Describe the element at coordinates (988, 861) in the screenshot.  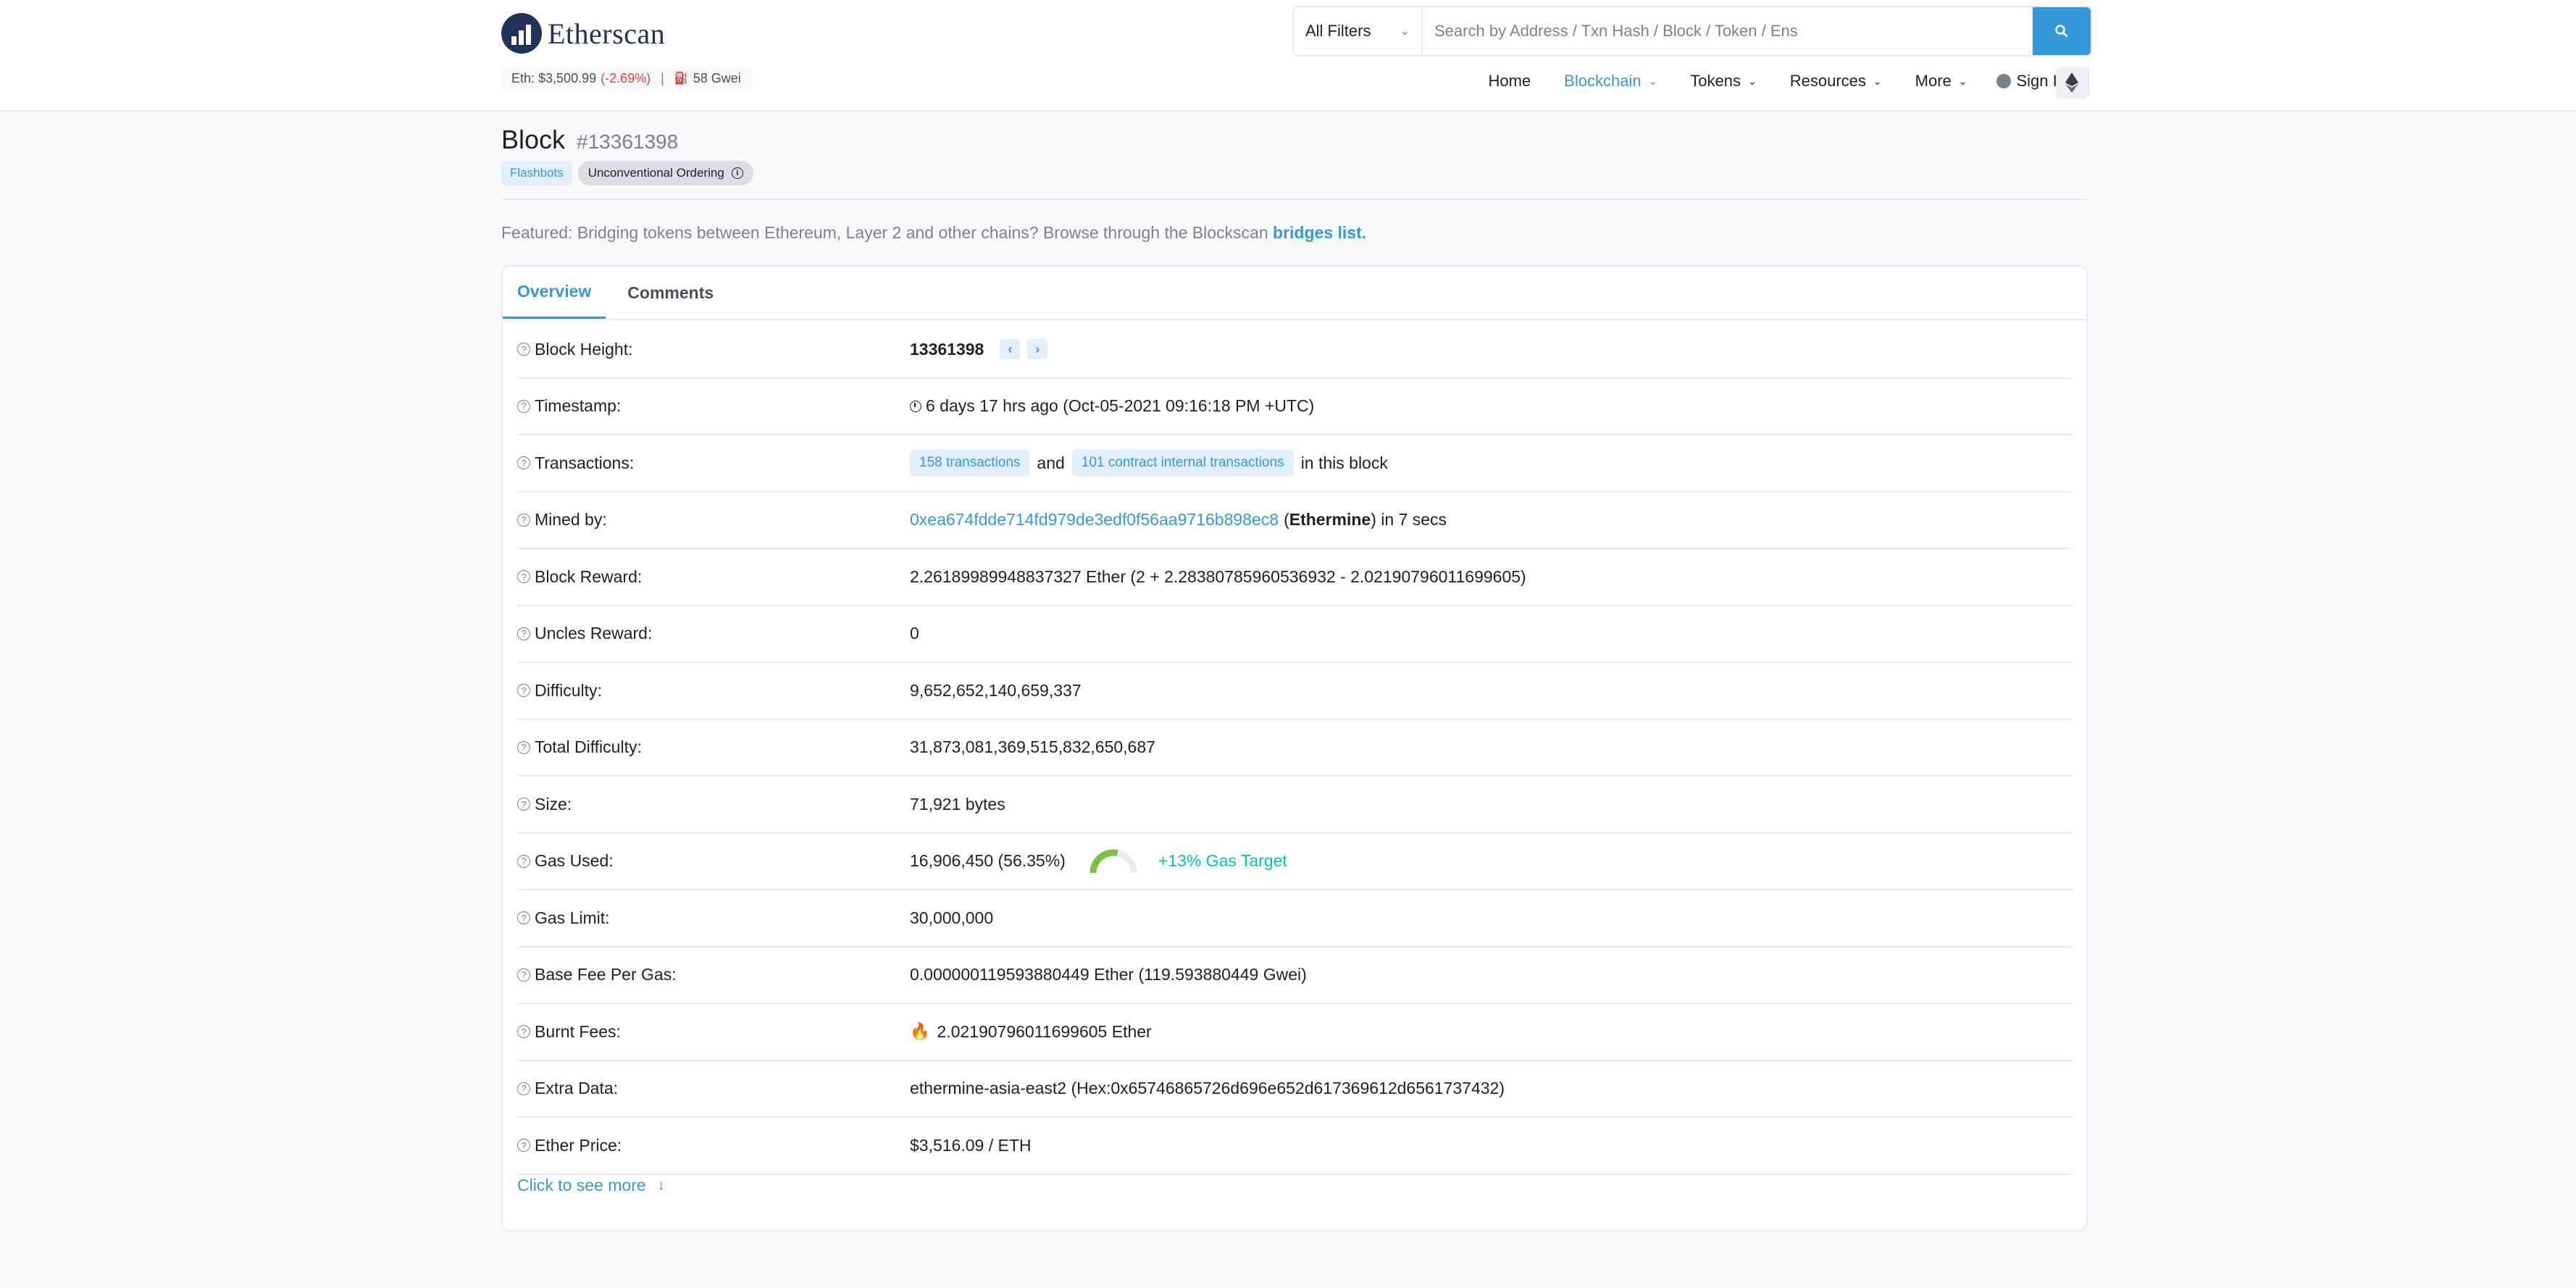
I see `gas-used-value: 16,906,450 (56.35%)` at that location.